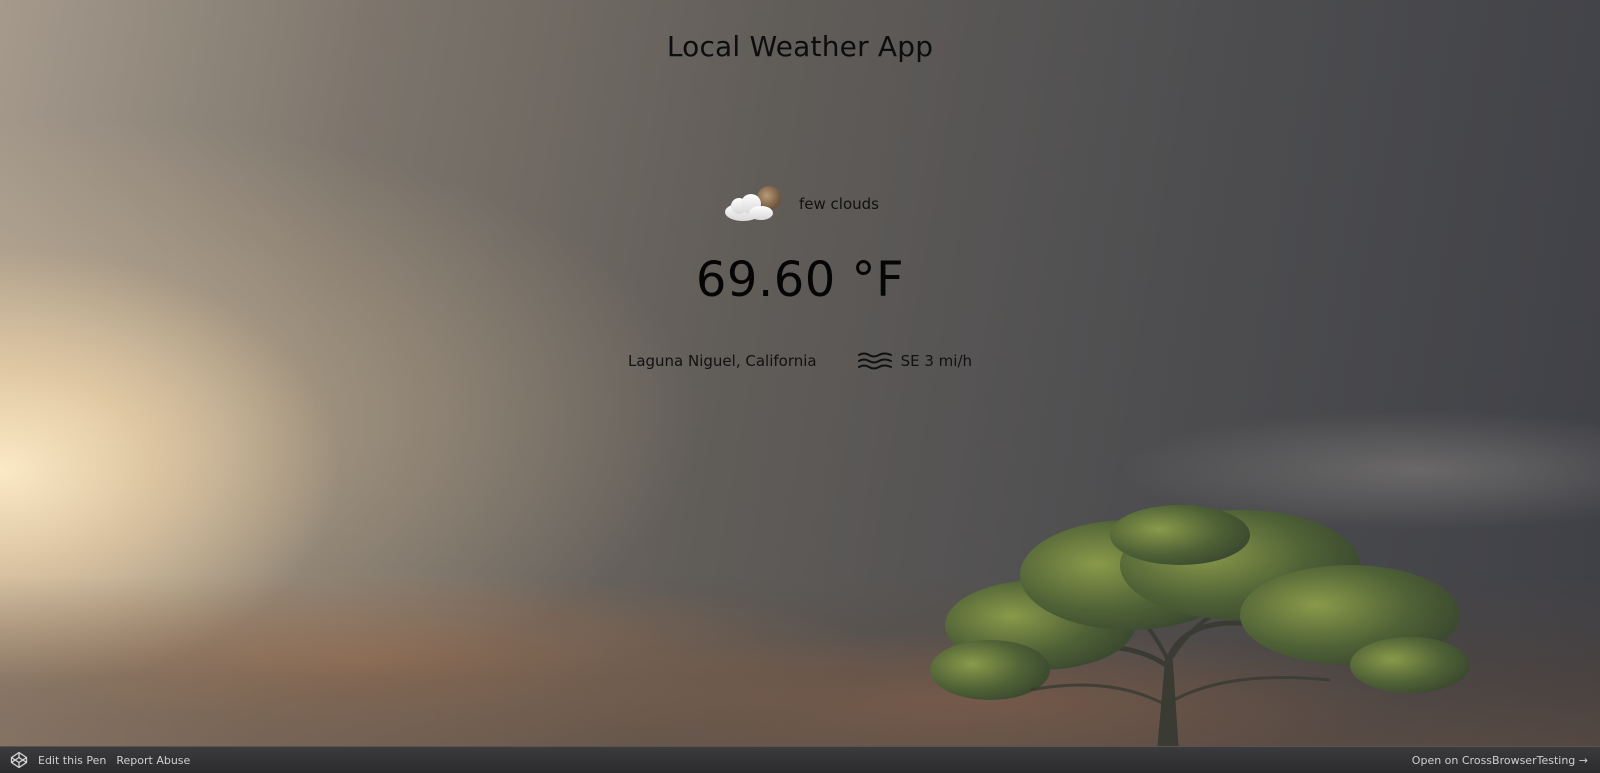 This screenshot has width=1600, height=773. Describe the element at coordinates (1500, 760) in the screenshot. I see `open-crossbrowsertesting-link: Open on CrossBrowserTesting →` at that location.